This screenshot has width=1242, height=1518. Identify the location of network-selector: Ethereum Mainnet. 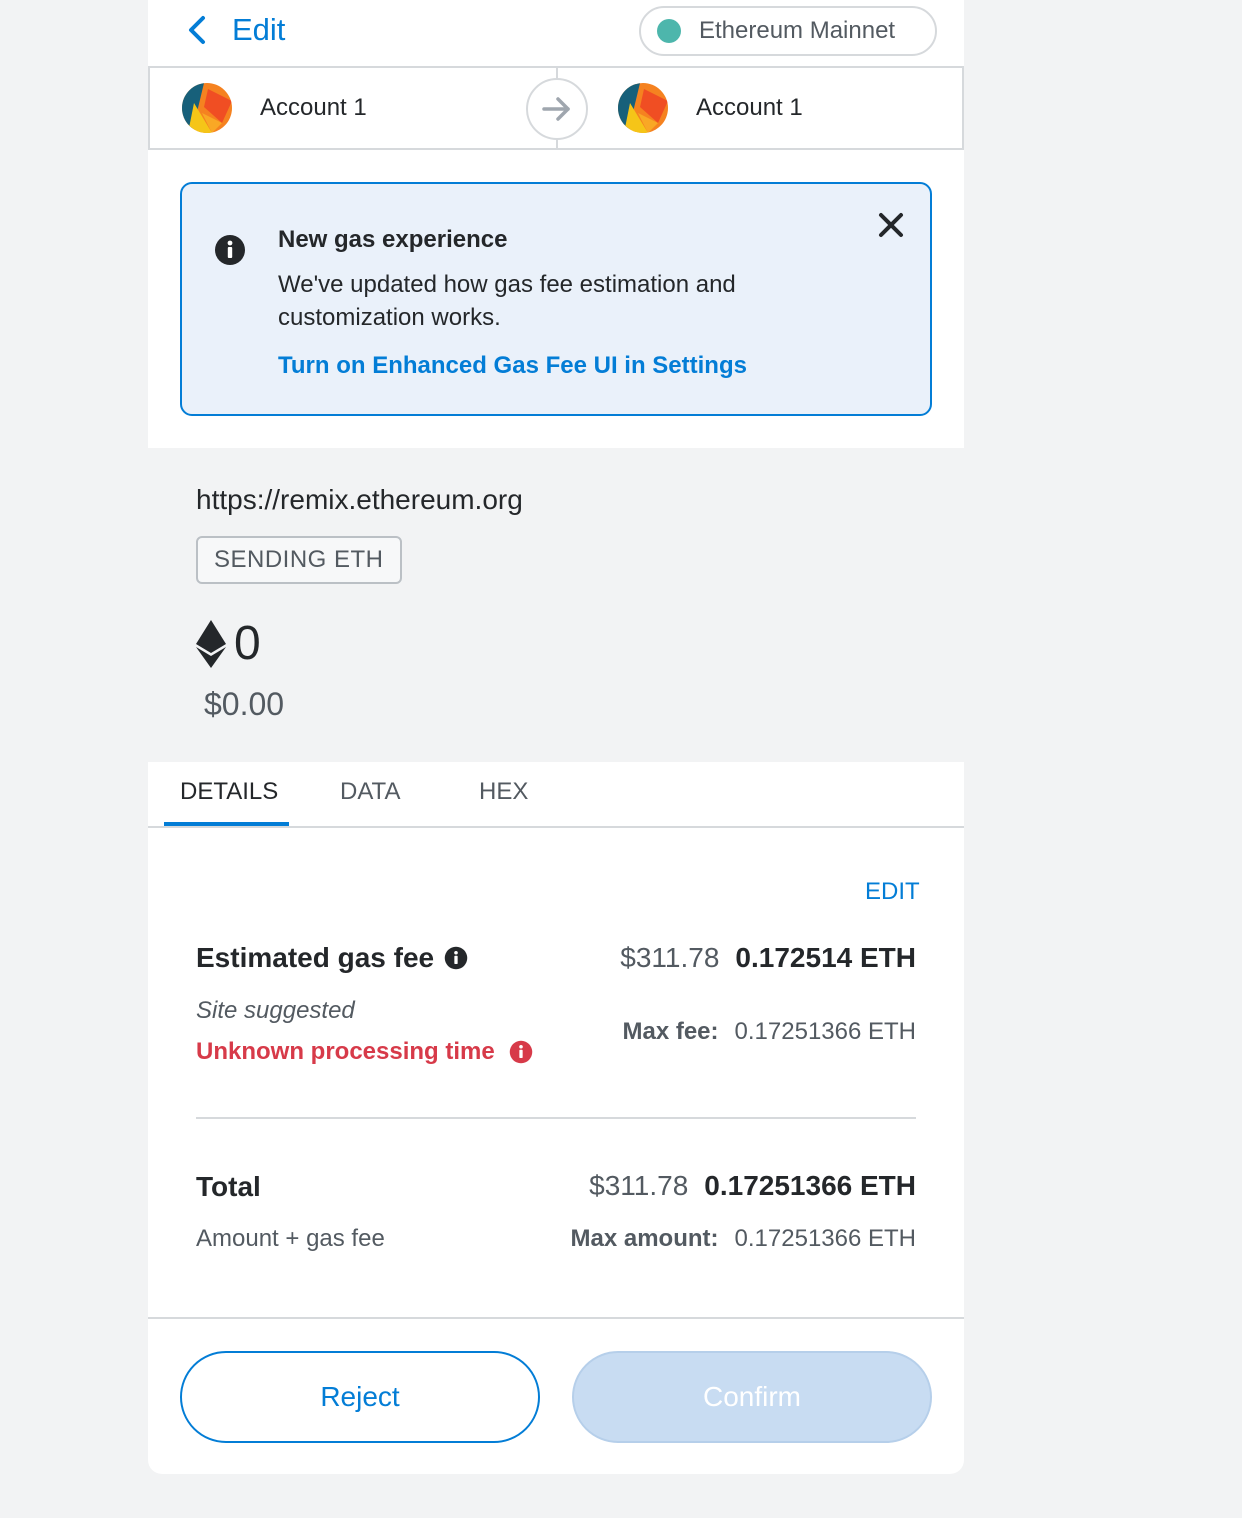
(788, 31).